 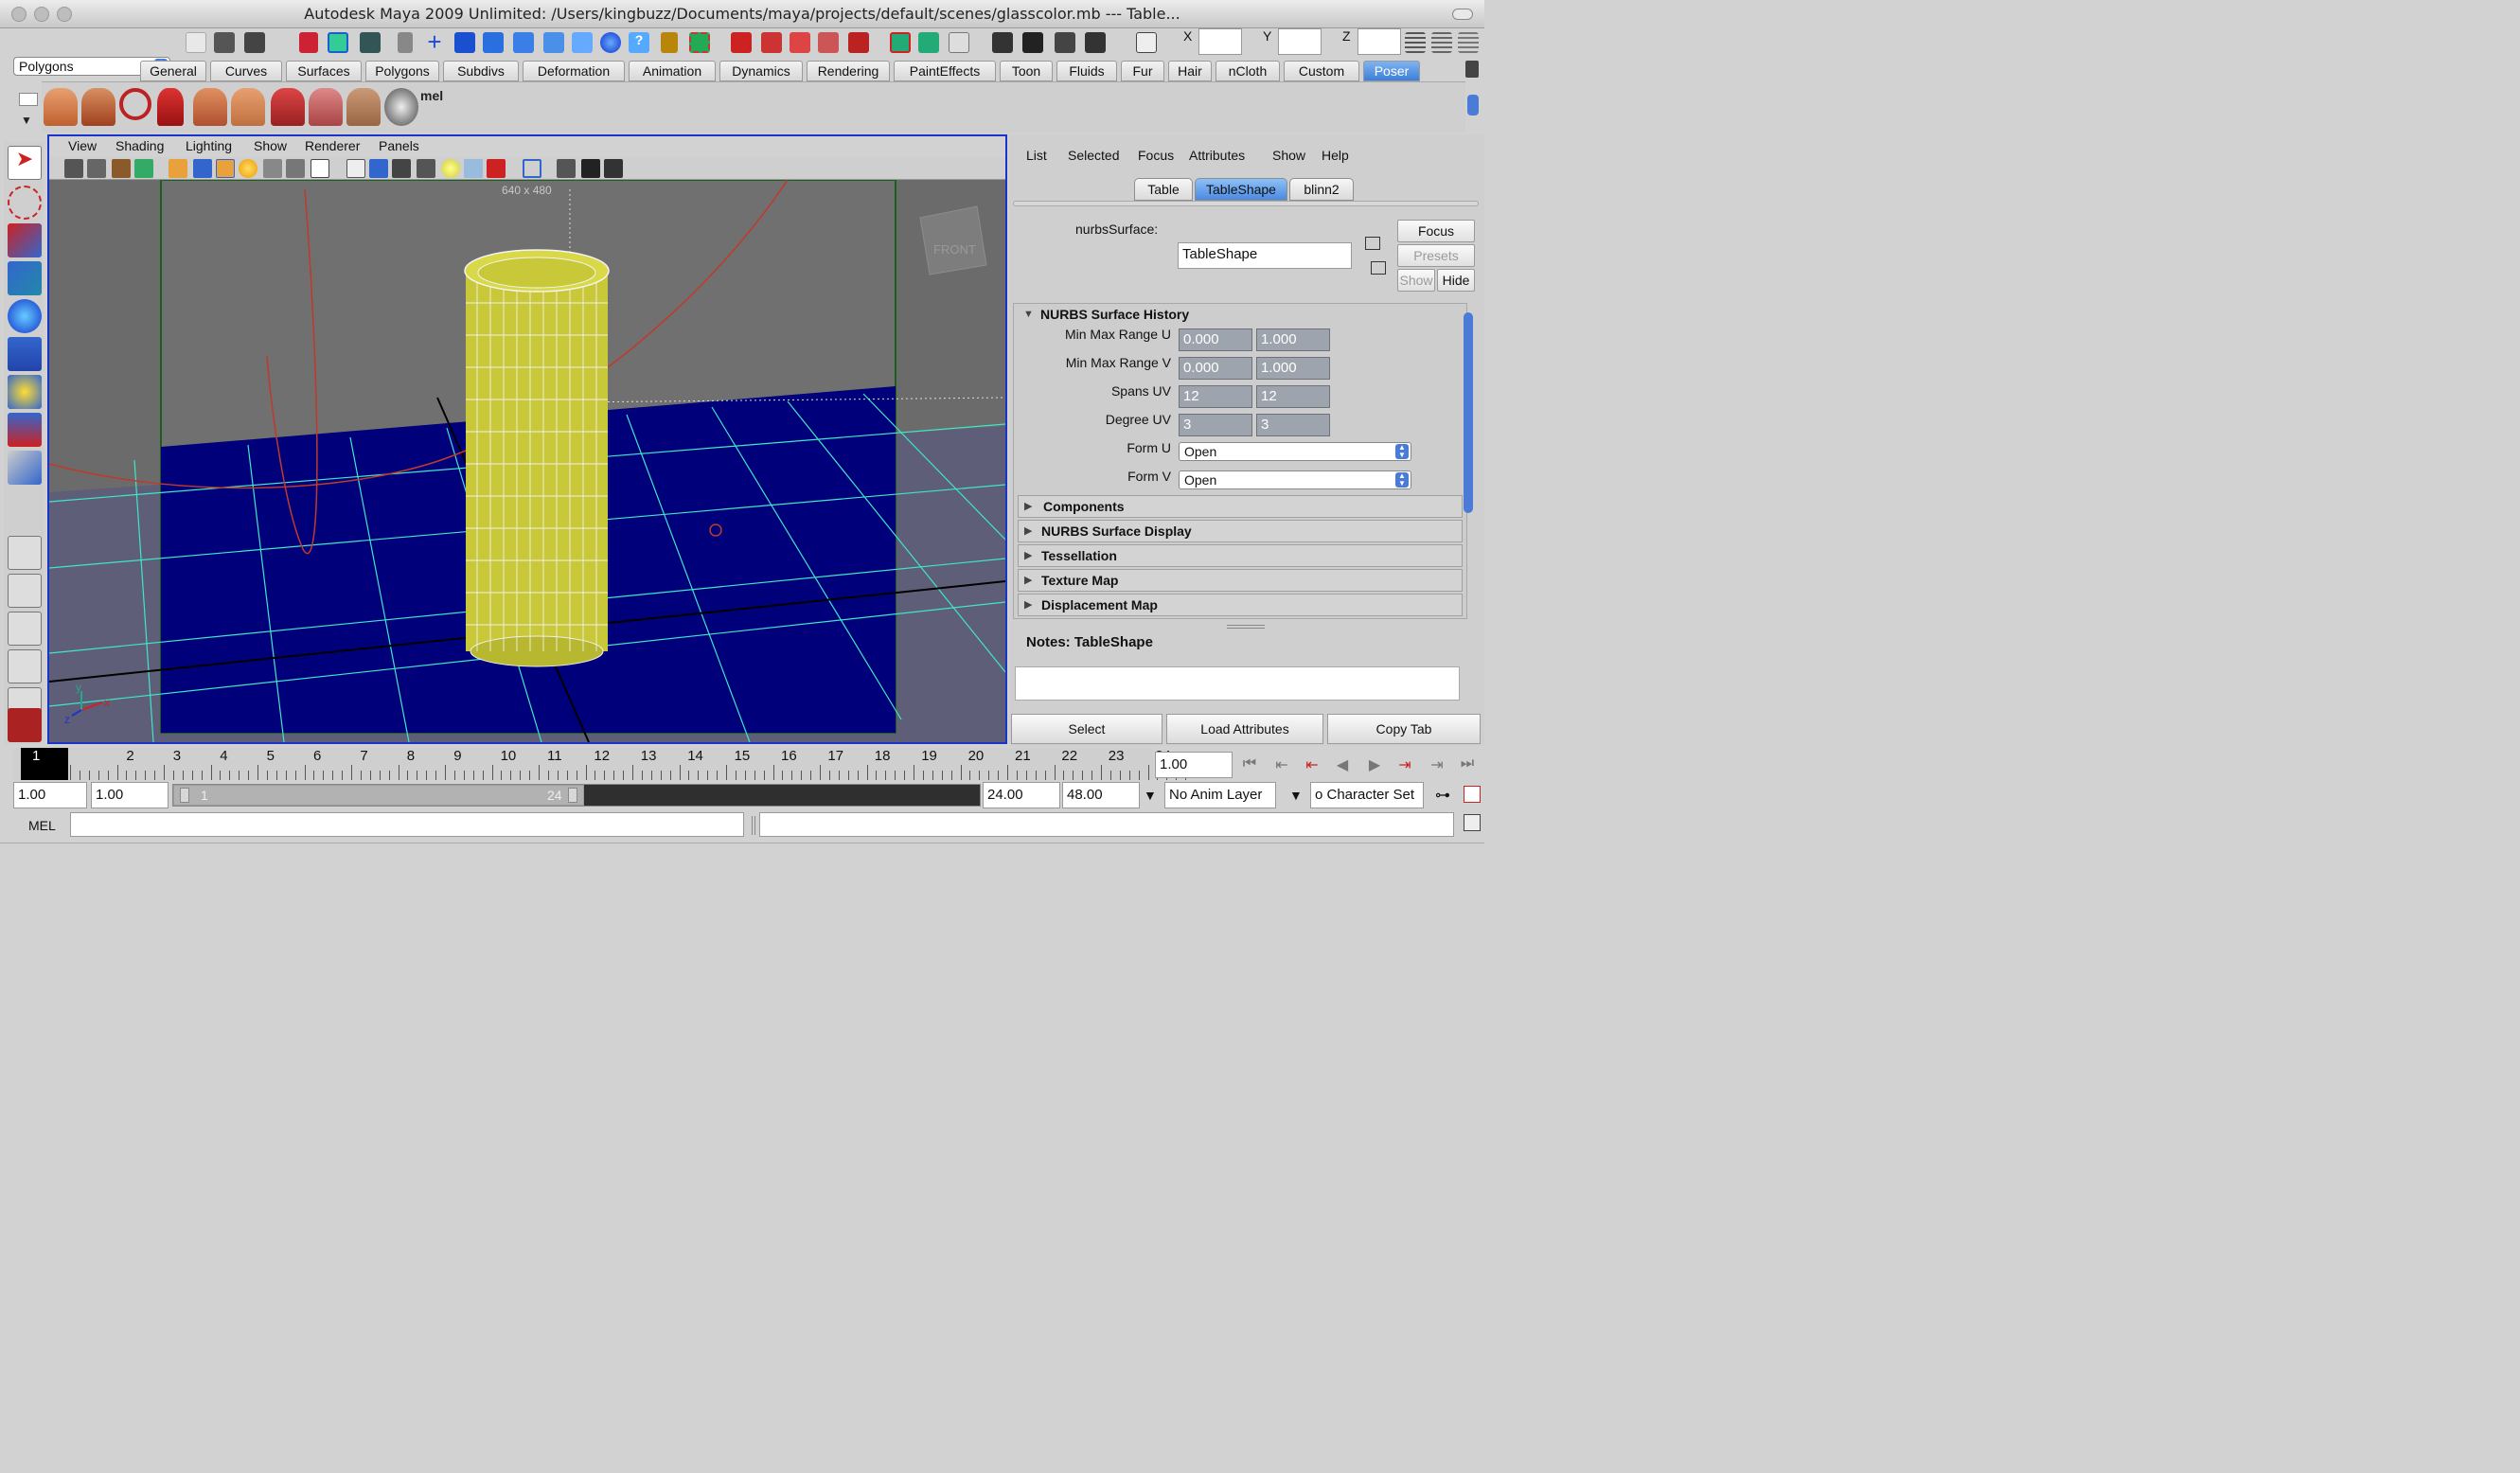 I want to click on attr-spans-u: 12, so click(x=1216, y=396).